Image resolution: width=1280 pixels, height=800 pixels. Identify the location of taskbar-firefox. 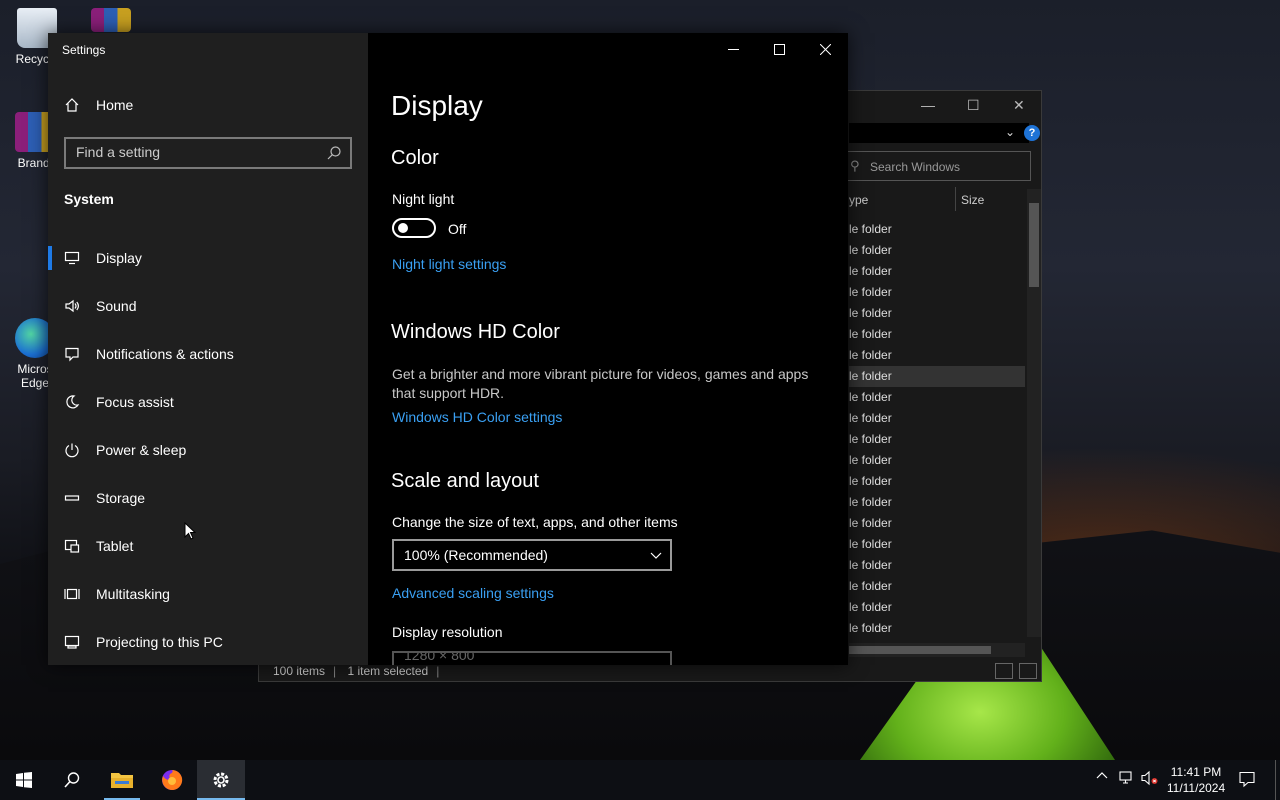
(172, 780).